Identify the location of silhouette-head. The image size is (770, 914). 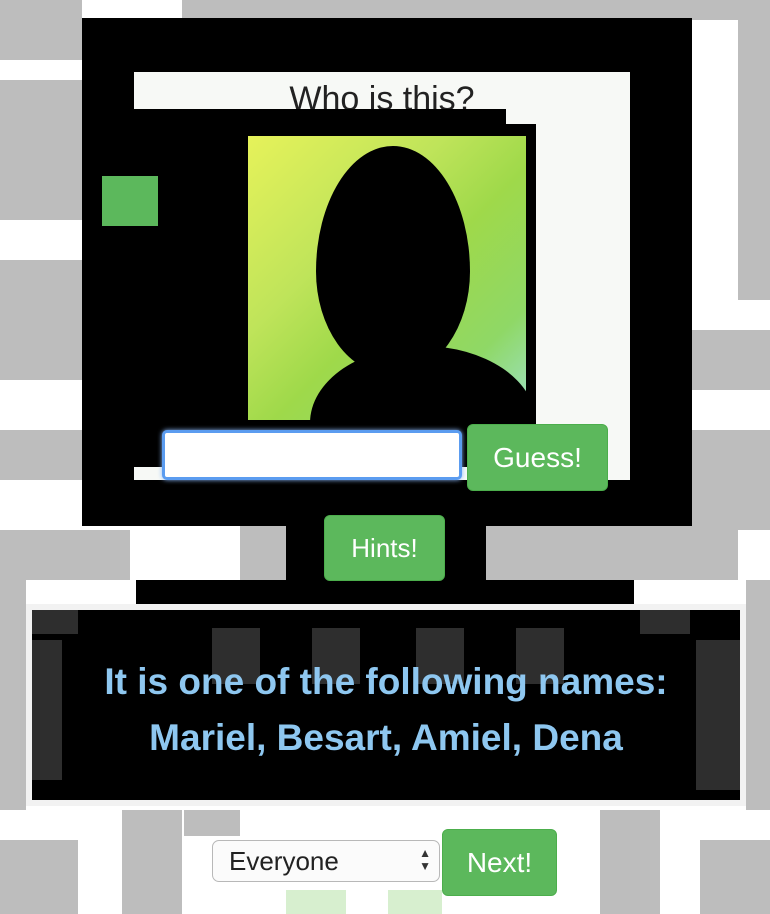
(393, 260).